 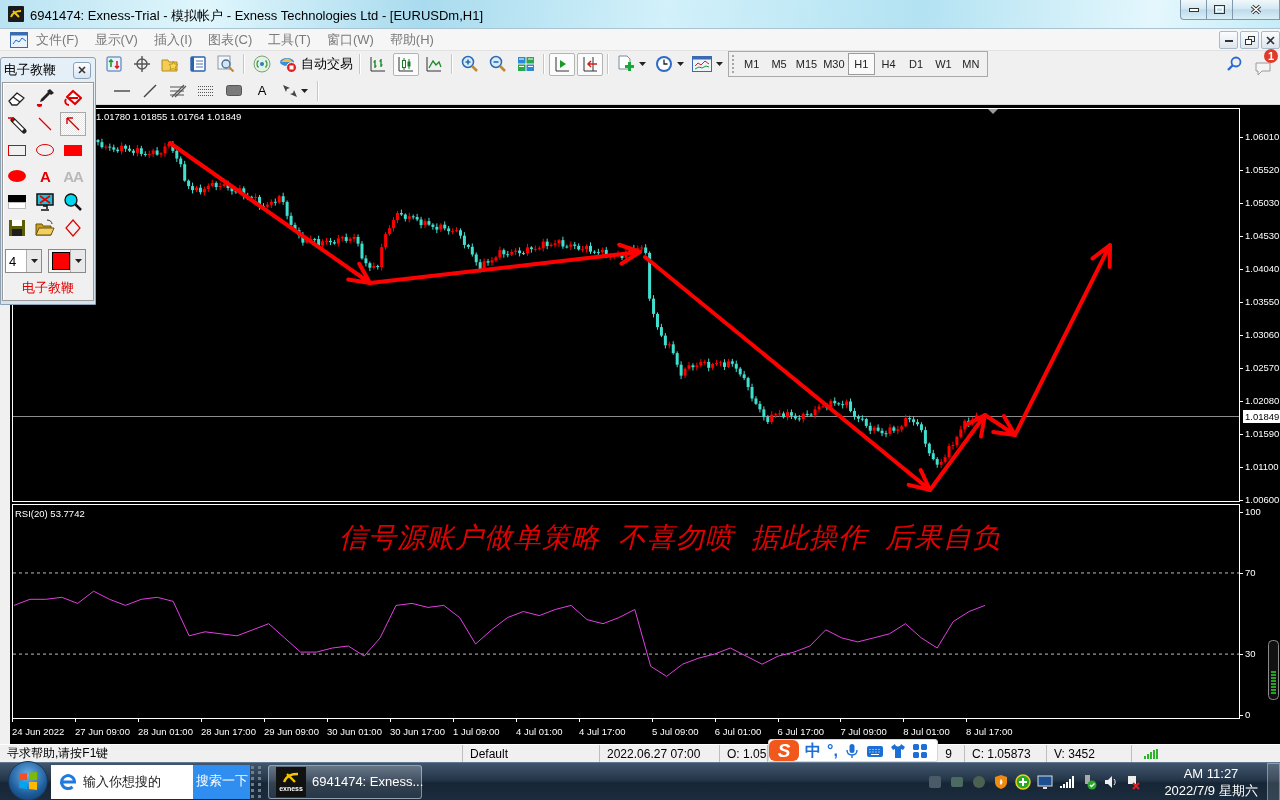 What do you see at coordinates (316, 64) in the screenshot?
I see `autotrade-button: 自动交易` at bounding box center [316, 64].